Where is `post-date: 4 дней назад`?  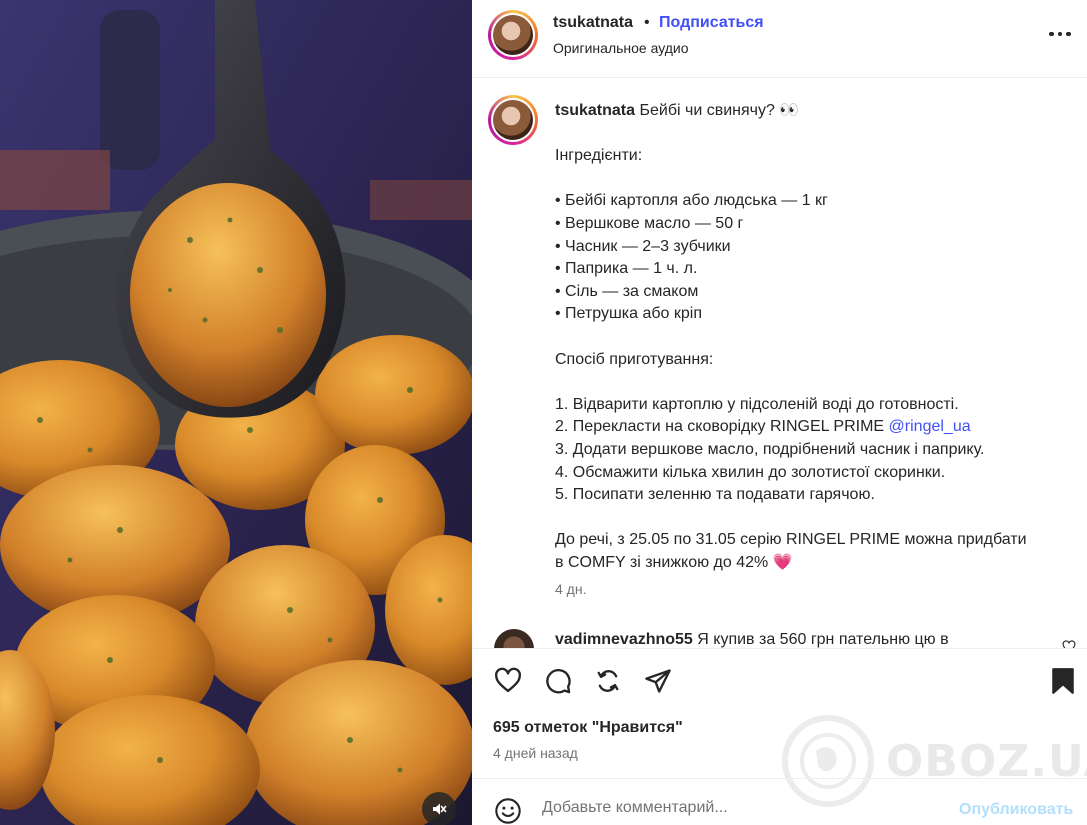
post-date: 4 дней назад is located at coordinates (535, 753).